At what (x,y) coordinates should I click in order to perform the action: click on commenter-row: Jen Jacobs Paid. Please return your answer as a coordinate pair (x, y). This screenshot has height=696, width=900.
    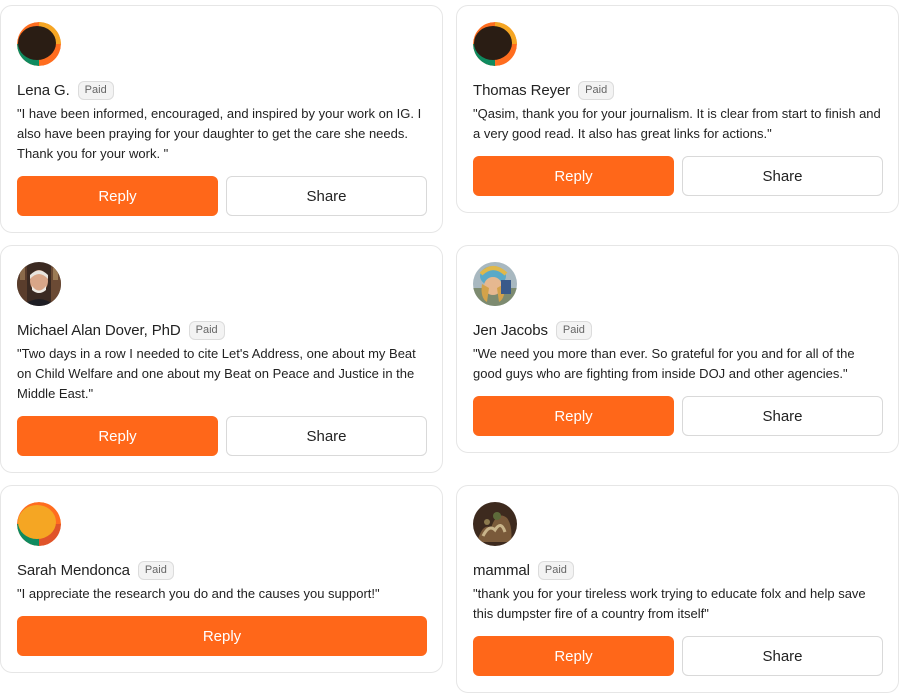
    Looking at the image, I should click on (532, 330).